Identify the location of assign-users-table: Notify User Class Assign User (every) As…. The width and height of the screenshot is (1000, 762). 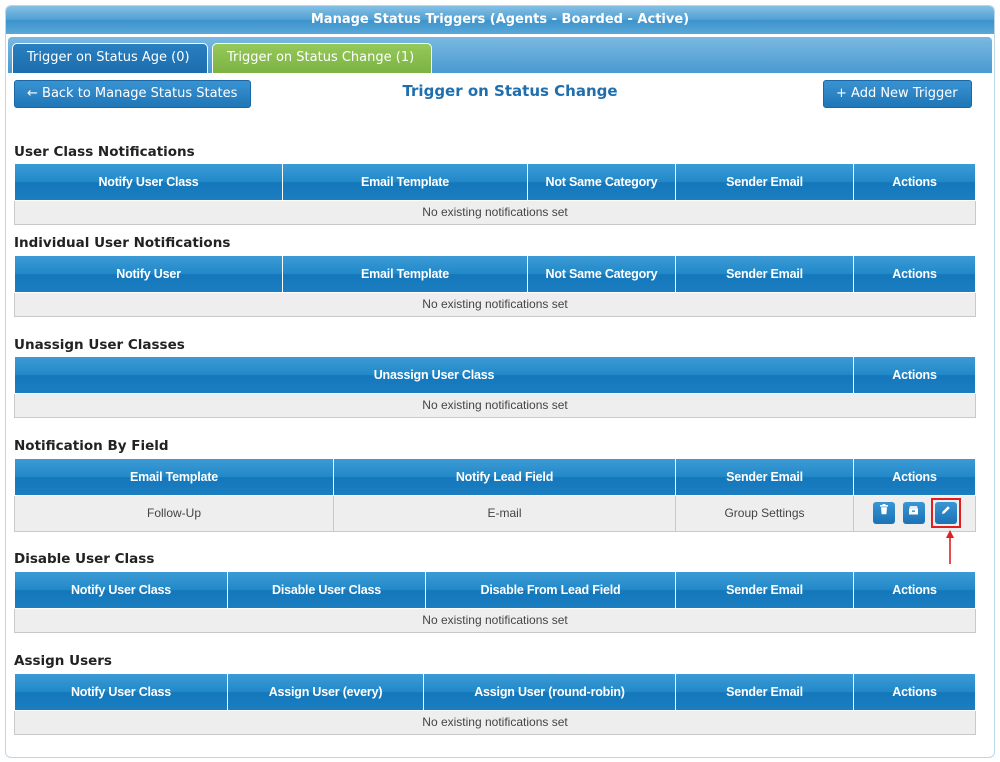
(495, 704).